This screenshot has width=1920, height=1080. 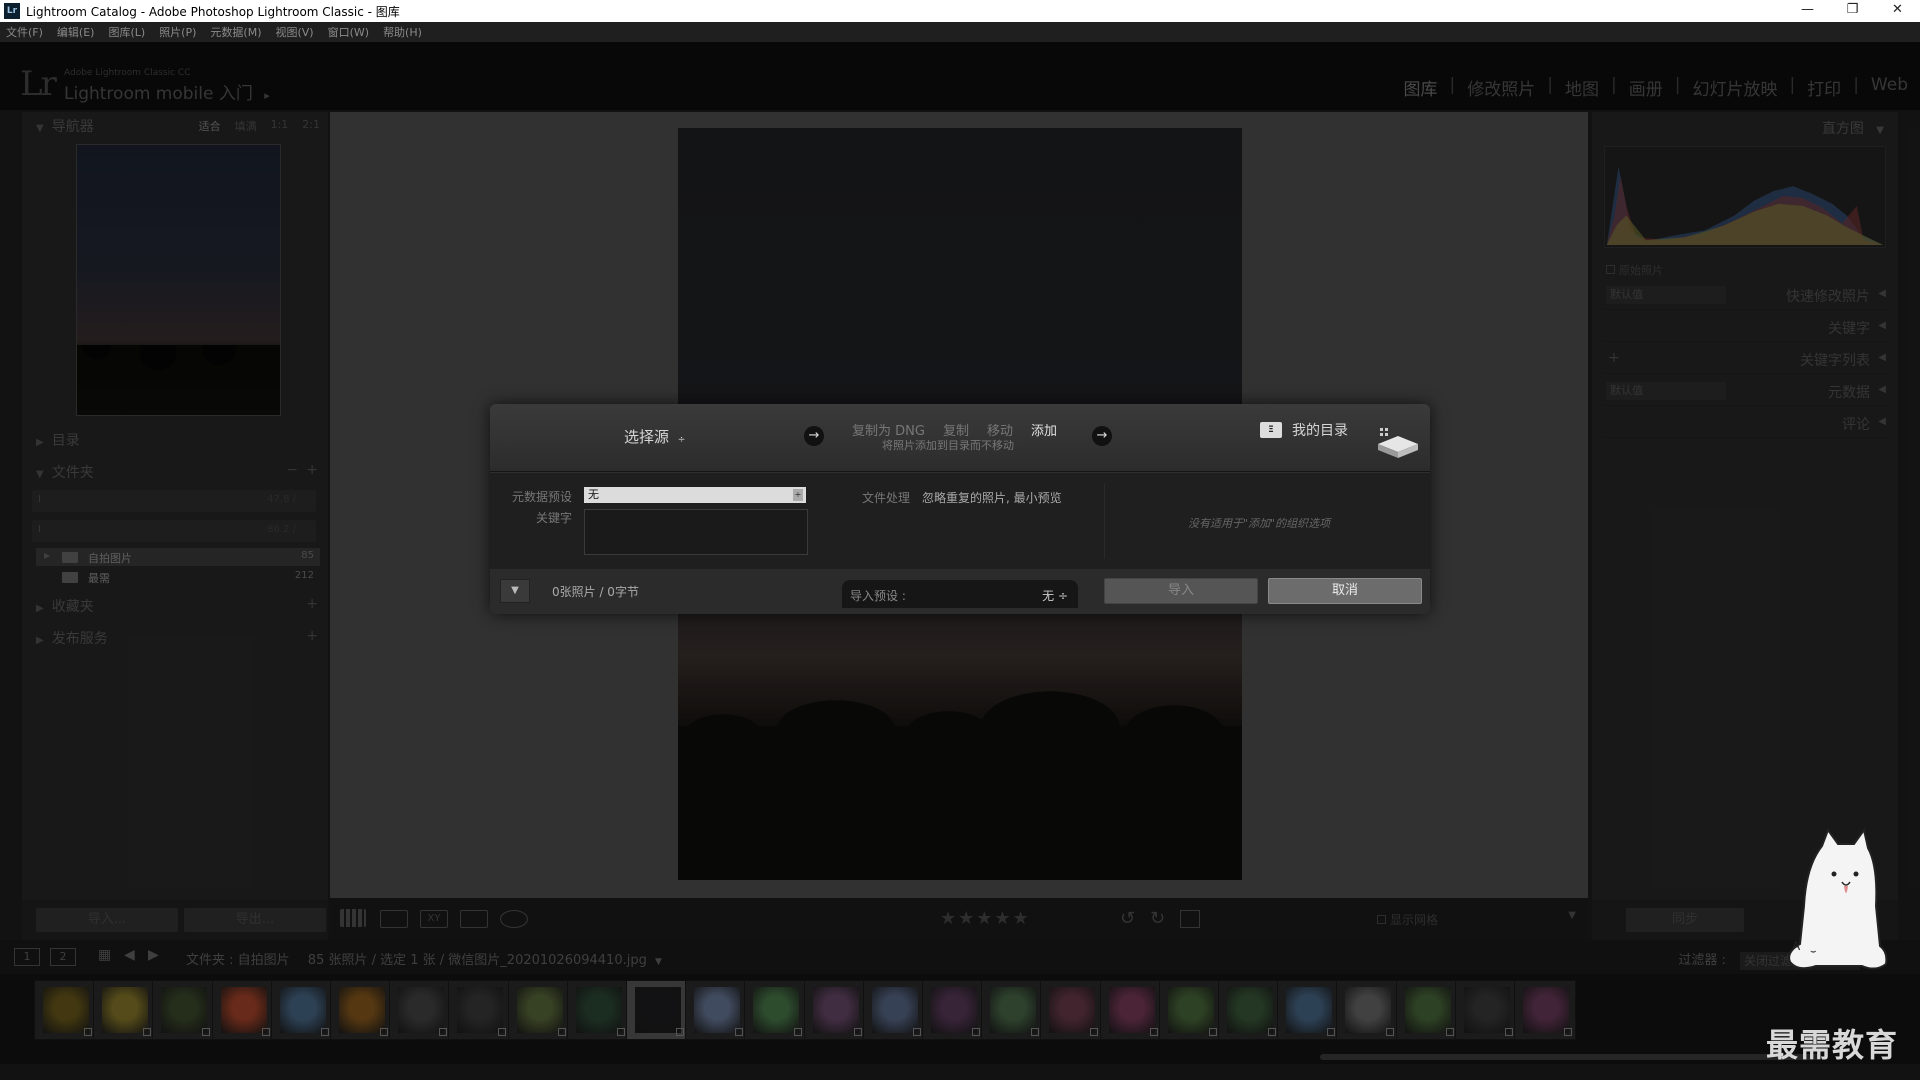 I want to click on chevron-down-icon: ▼, so click(x=515, y=590).